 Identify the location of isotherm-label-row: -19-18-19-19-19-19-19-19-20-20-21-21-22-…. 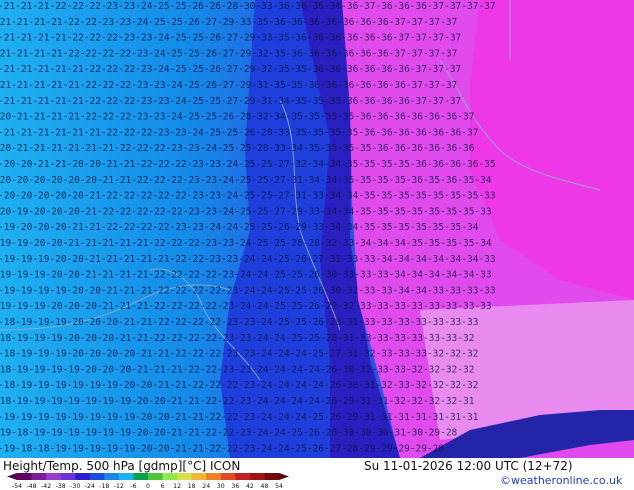
(229, 433).